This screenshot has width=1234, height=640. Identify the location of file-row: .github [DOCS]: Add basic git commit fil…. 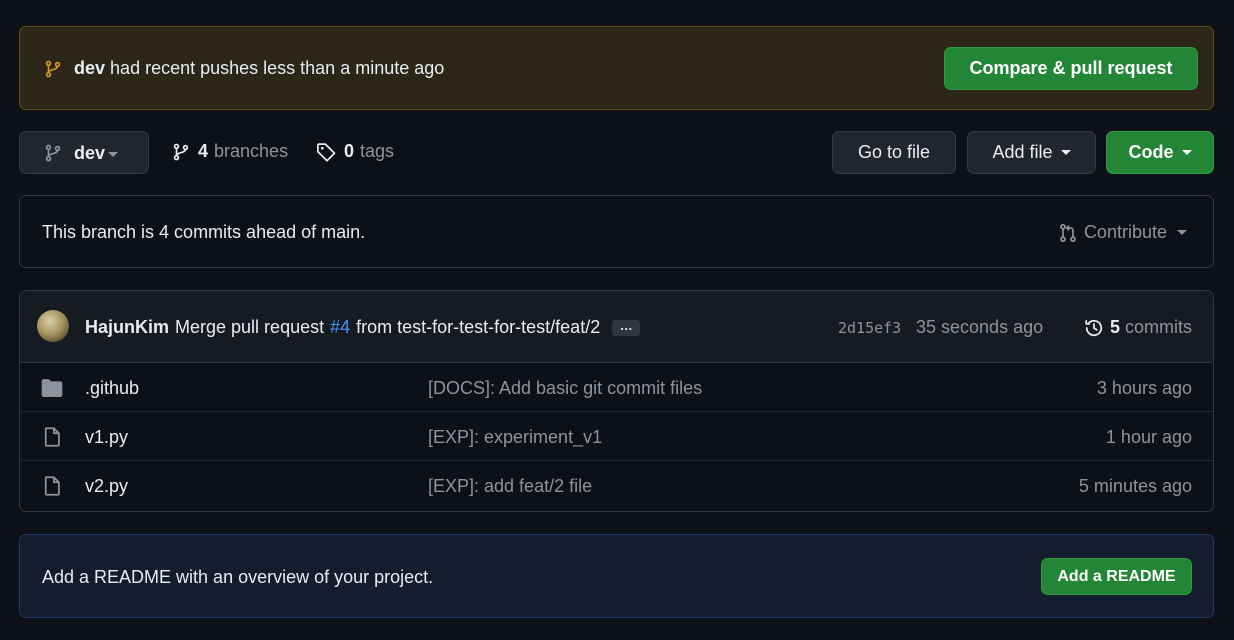
(616, 387).